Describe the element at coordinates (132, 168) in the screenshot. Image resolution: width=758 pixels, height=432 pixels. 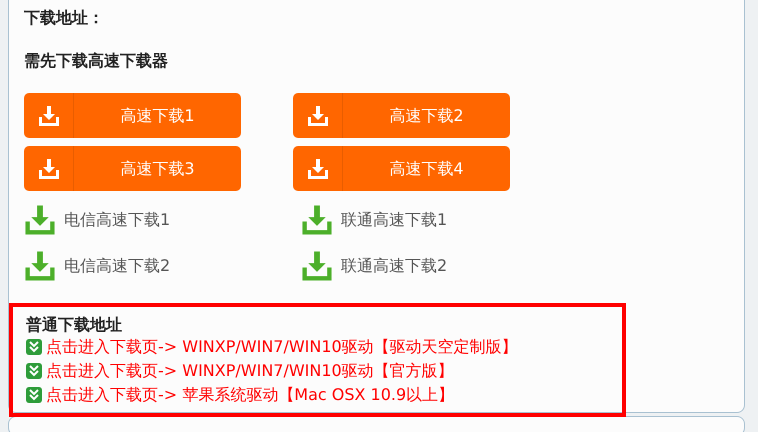
I see `download-button: 高速下载3` at that location.